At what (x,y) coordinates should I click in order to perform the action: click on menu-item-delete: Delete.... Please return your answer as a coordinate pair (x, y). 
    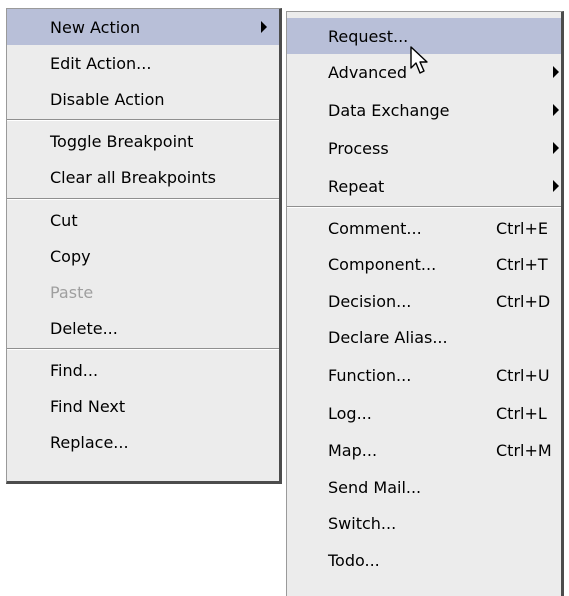
    Looking at the image, I should click on (143, 328).